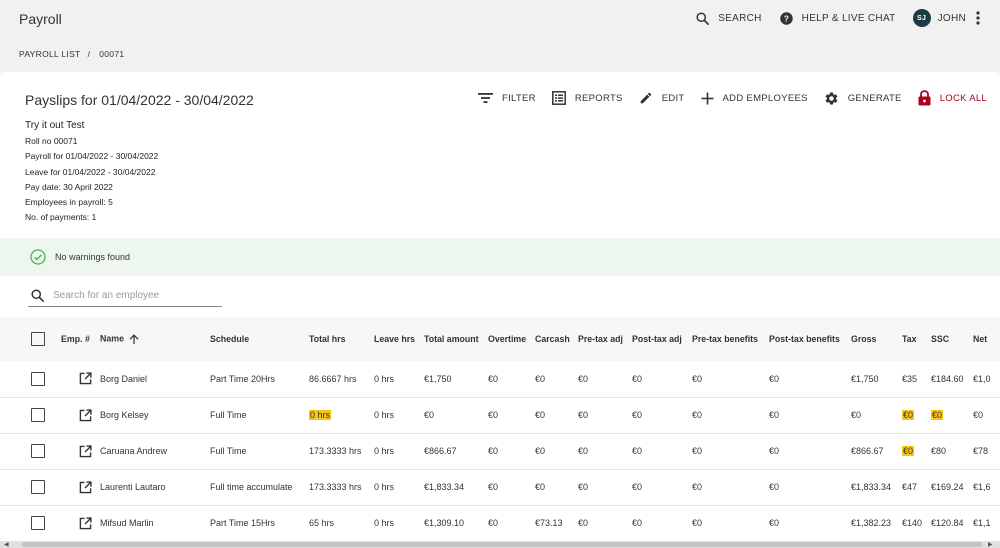  Describe the element at coordinates (333, 378) in the screenshot. I see `cell-total-hrs: 86.6667 hrs` at that location.